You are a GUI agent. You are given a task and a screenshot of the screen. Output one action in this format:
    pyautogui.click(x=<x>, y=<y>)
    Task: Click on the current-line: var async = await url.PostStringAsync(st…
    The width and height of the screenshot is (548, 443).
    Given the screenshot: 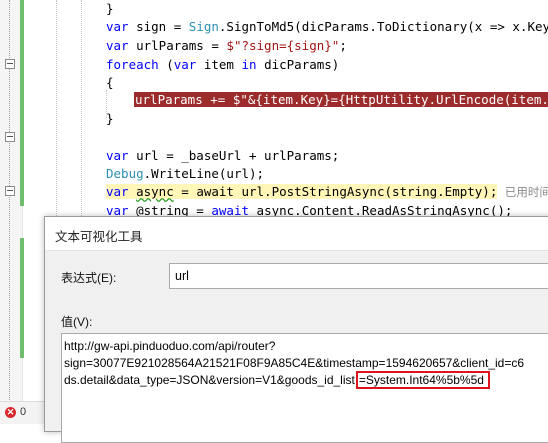 What is the action you would take?
    pyautogui.click(x=327, y=192)
    